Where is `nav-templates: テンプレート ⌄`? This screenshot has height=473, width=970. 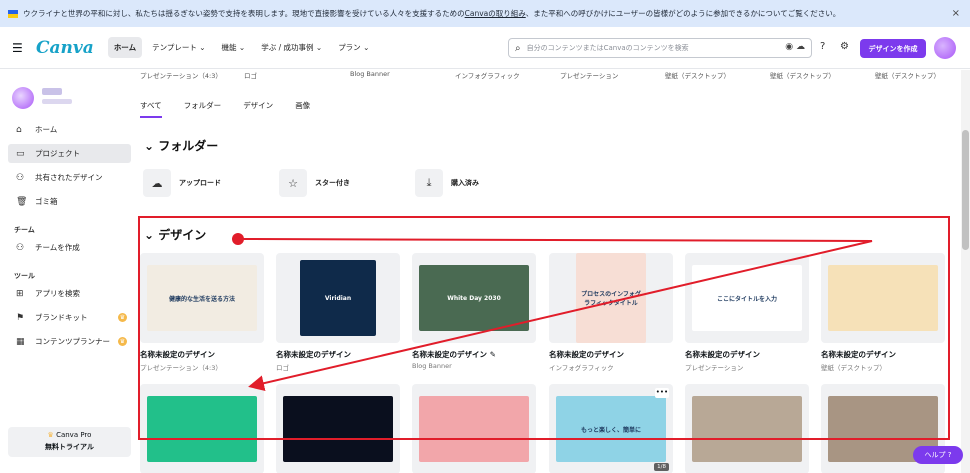
nav-templates: テンプレート ⌄ is located at coordinates (178, 47).